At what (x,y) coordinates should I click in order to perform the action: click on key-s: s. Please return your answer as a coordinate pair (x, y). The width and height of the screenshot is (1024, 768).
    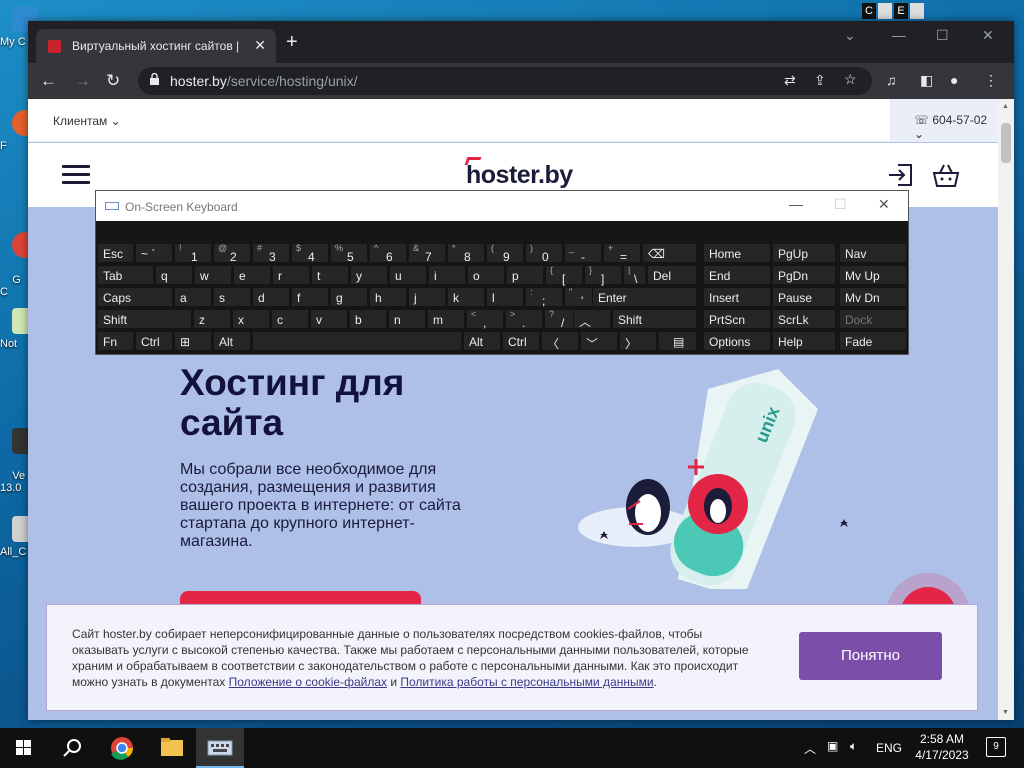
    Looking at the image, I should click on (232, 297).